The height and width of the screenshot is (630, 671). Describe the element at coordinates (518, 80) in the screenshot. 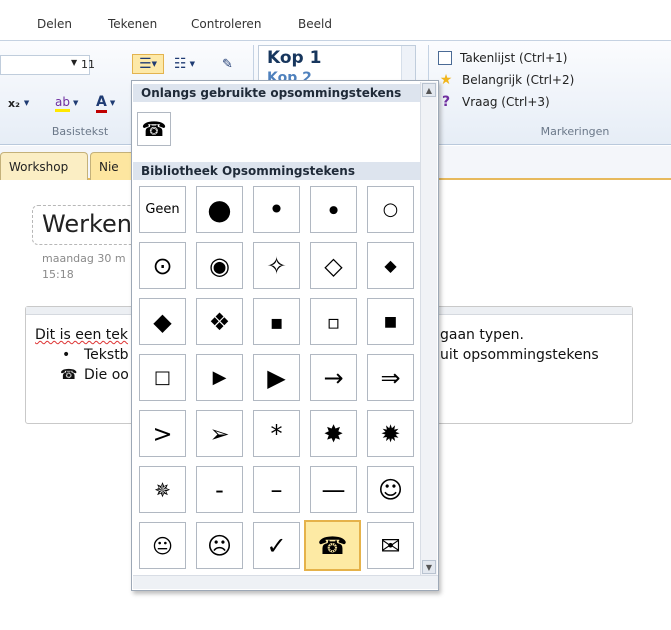

I see `tag-label: Belangrijk (Ctrl+2)` at that location.